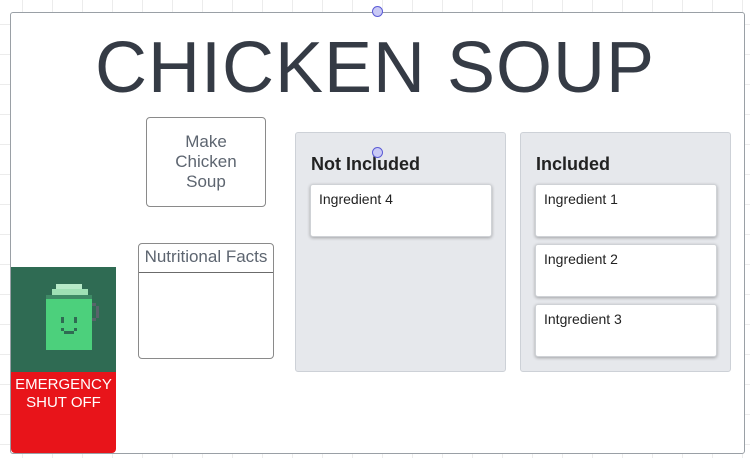 The image size is (750, 458). I want to click on nutritional-facts-title: Nutritional Facts, so click(206, 258).